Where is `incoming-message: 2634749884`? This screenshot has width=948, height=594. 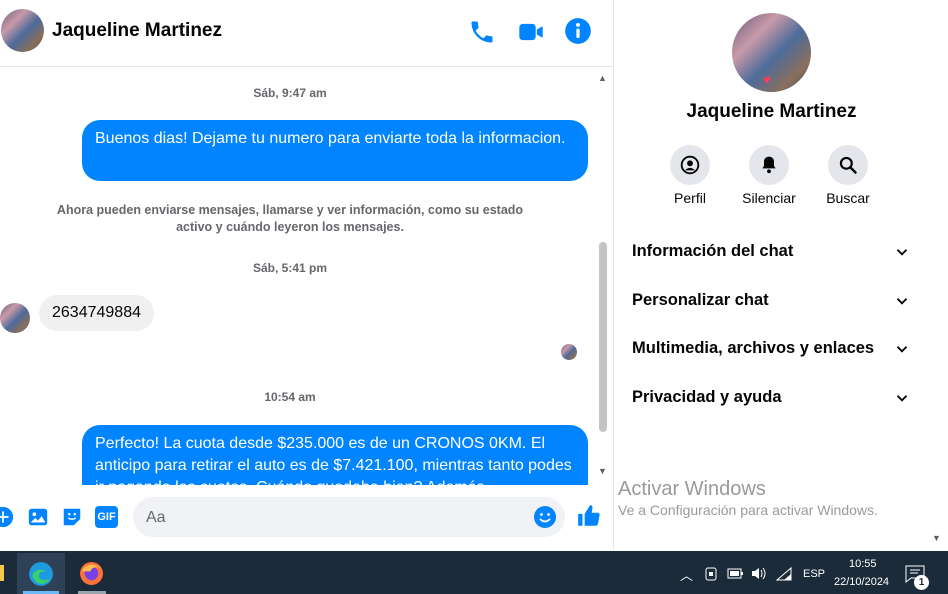 incoming-message: 2634749884 is located at coordinates (96, 313).